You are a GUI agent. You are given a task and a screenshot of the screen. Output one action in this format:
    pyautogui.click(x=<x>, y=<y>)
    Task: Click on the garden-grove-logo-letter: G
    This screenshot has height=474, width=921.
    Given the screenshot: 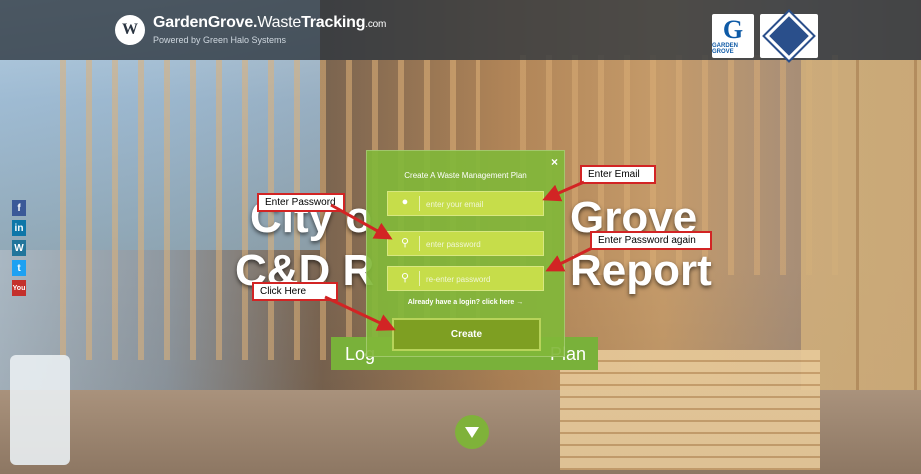 What is the action you would take?
    pyautogui.click(x=733, y=29)
    